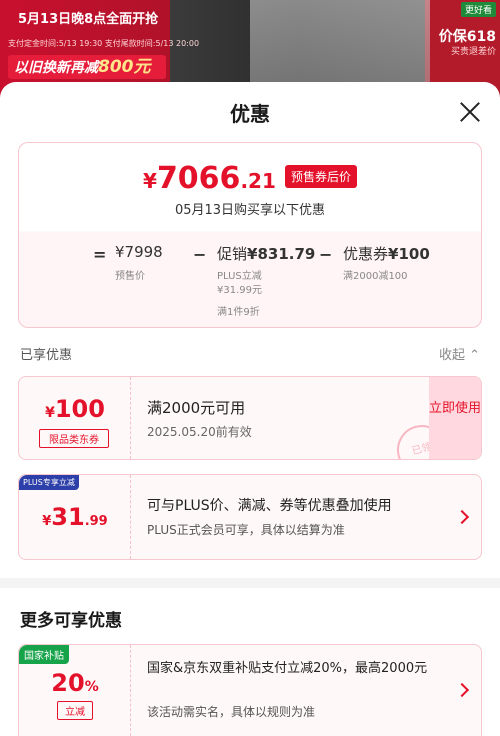  I want to click on price-type-badge: 预售券后价, so click(320, 176).